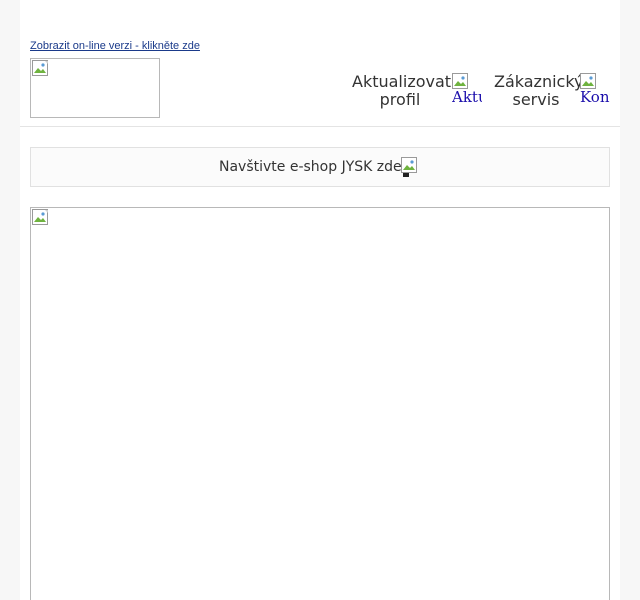  What do you see at coordinates (467, 97) in the screenshot?
I see `update-profile-image-alt: Aktu` at bounding box center [467, 97].